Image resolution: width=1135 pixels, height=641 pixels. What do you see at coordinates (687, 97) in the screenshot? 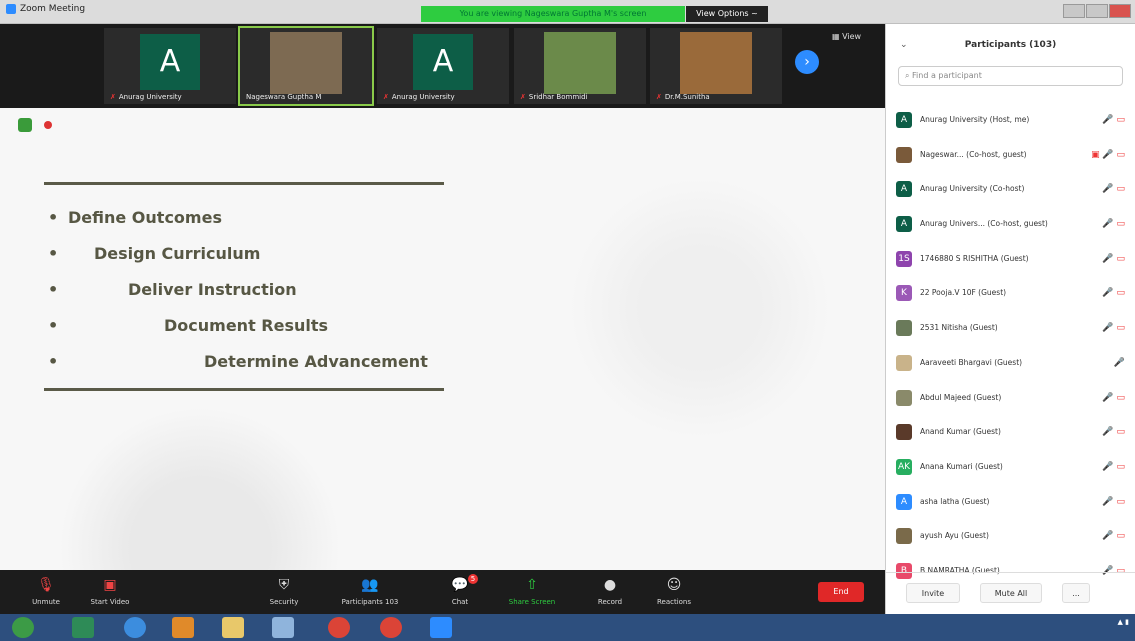
I see `tile-name: Dr.M.Sunitha` at bounding box center [687, 97].